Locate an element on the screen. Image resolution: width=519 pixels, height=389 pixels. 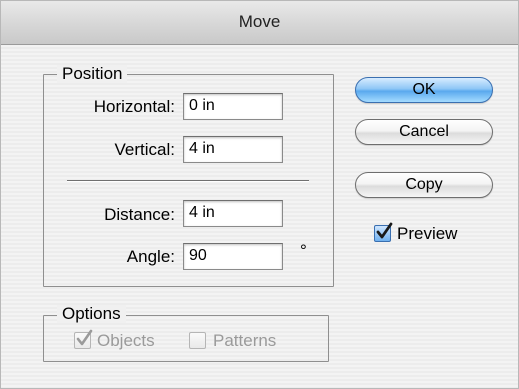
patterns-label: Patterns is located at coordinates (245, 340).